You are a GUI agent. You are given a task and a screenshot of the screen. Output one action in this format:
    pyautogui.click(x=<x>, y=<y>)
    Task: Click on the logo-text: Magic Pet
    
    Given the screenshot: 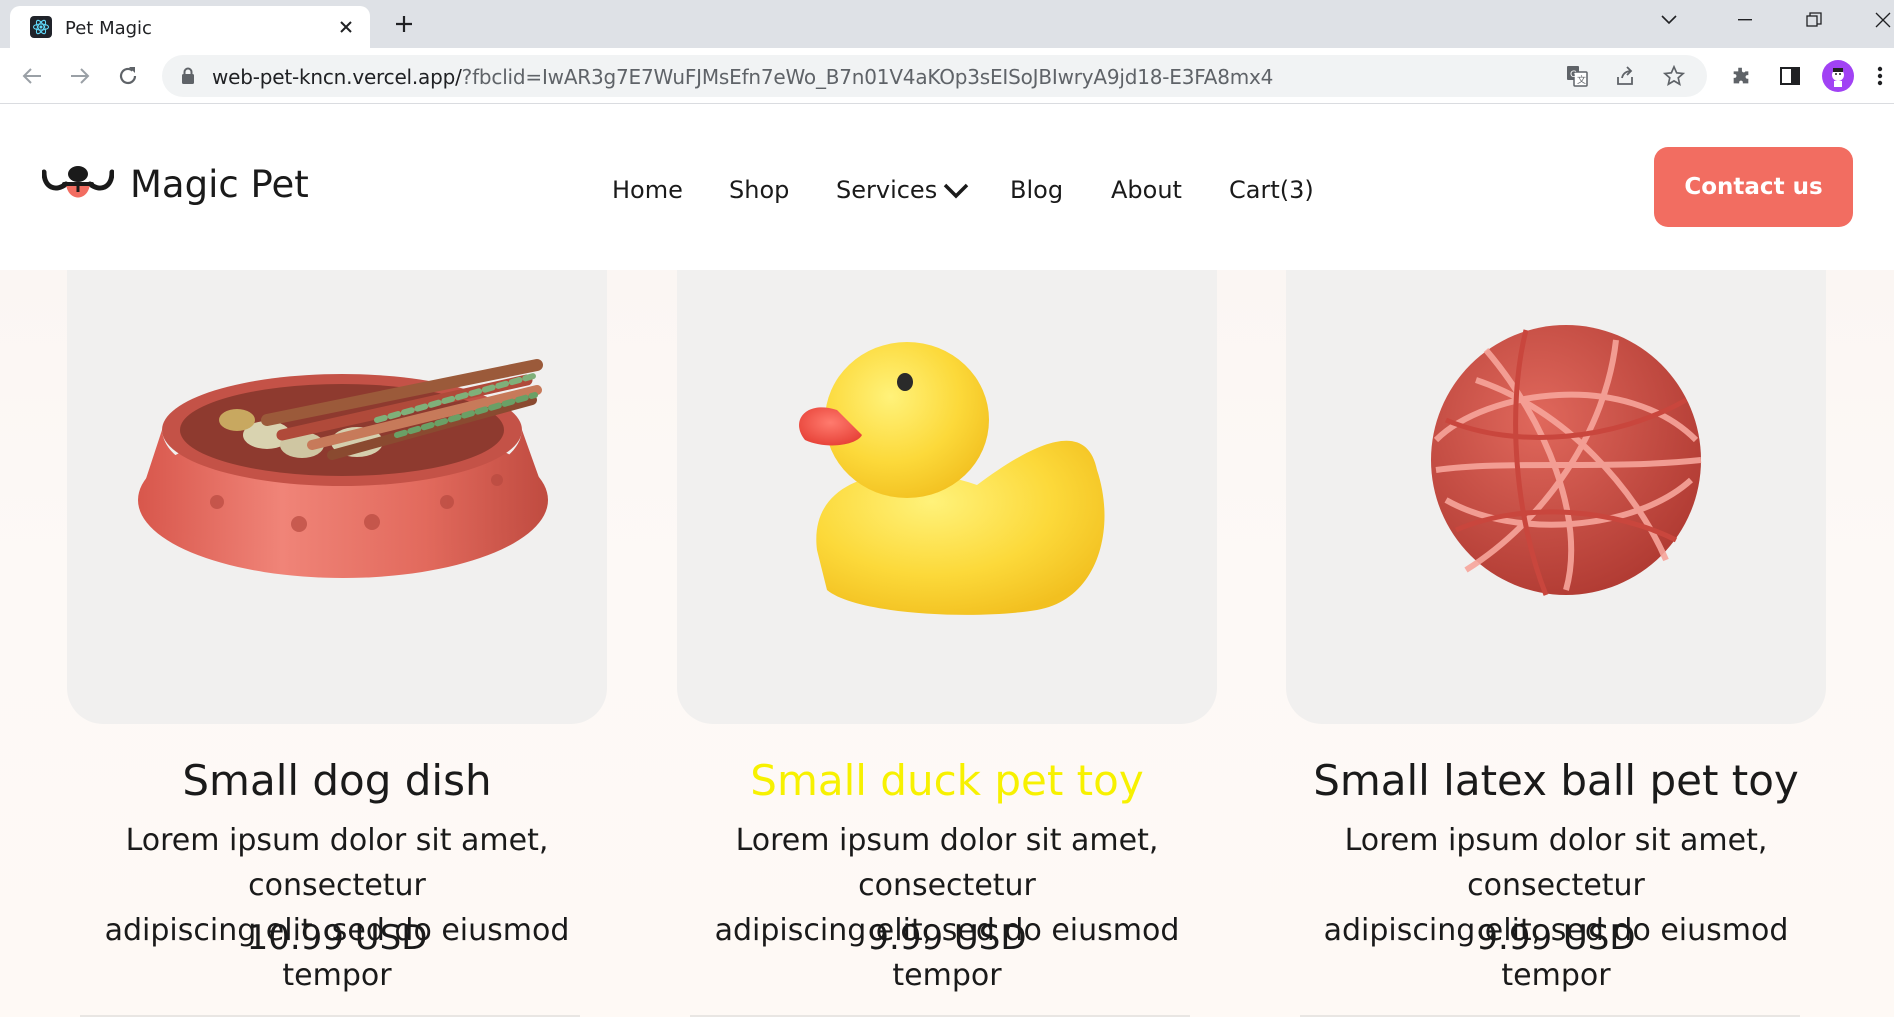 What is the action you would take?
    pyautogui.click(x=219, y=184)
    